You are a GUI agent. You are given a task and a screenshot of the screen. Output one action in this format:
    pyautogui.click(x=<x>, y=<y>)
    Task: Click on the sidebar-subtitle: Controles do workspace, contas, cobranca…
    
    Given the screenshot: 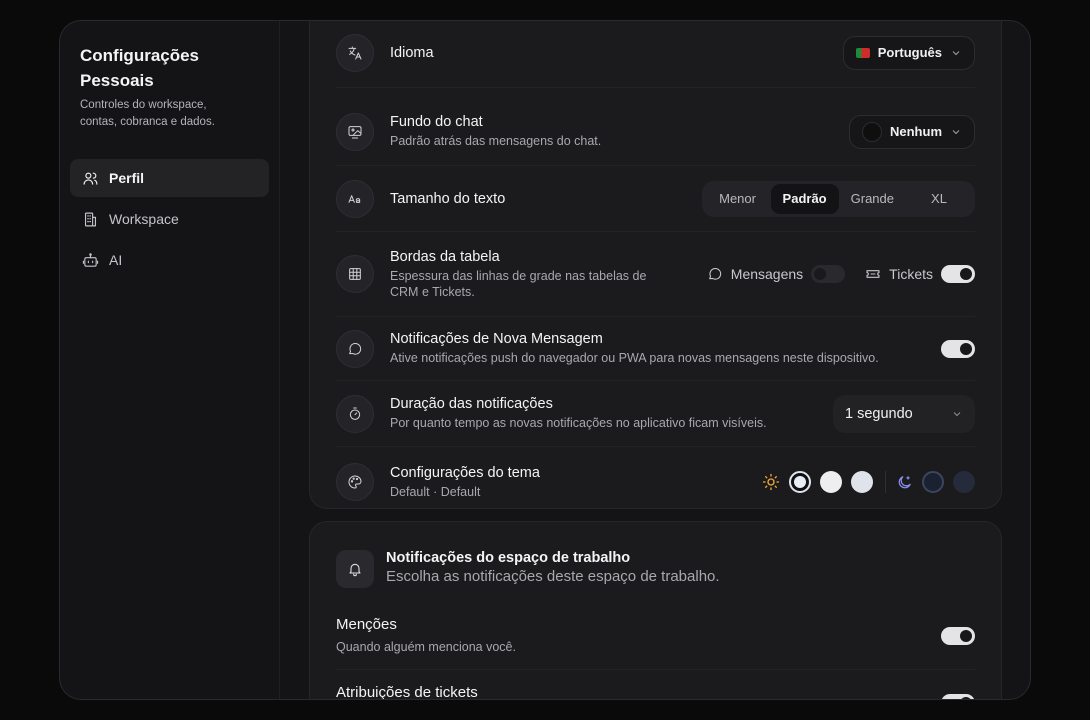 What is the action you would take?
    pyautogui.click(x=169, y=112)
    